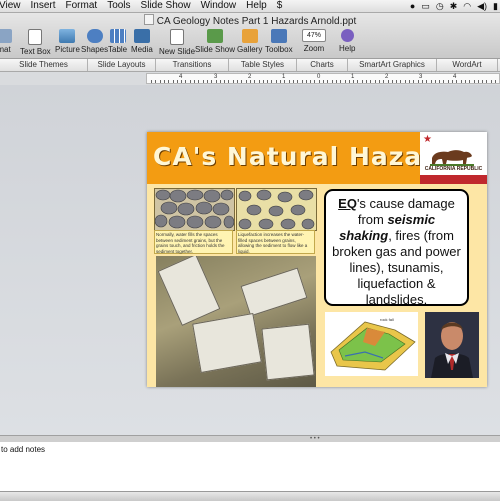 This screenshot has height=501, width=500. What do you see at coordinates (274, 292) in the screenshot?
I see `tilted-building` at bounding box center [274, 292].